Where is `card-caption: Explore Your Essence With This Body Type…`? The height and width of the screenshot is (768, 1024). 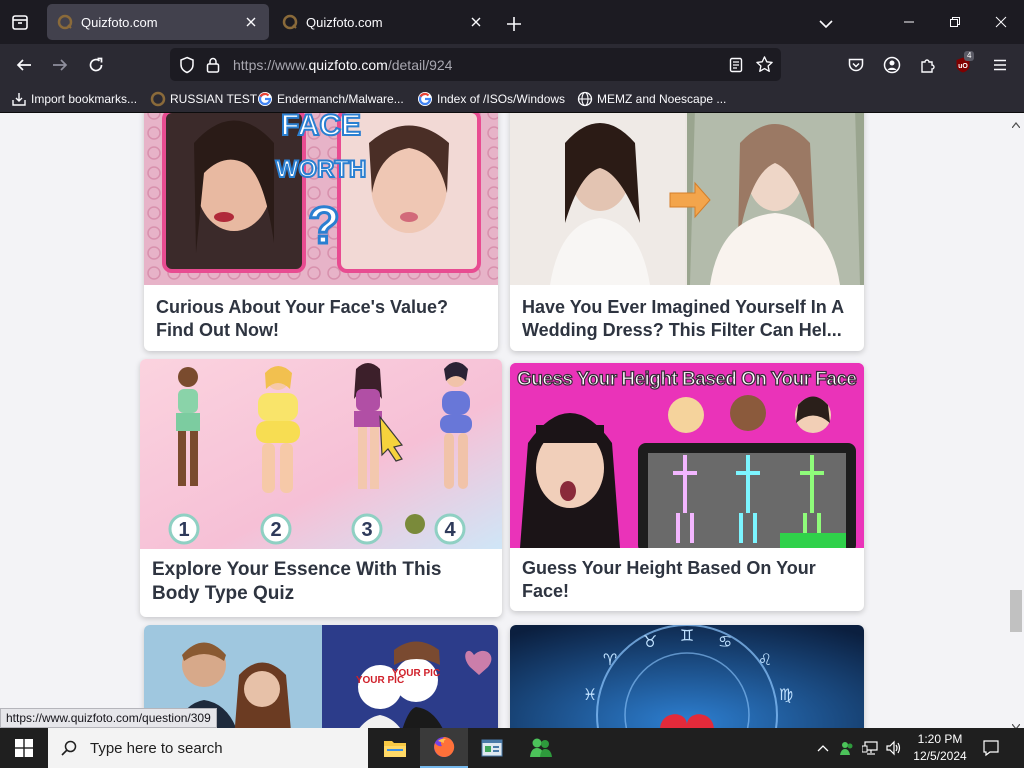
card-caption: Explore Your Essence With This Body Type… is located at coordinates (321, 582).